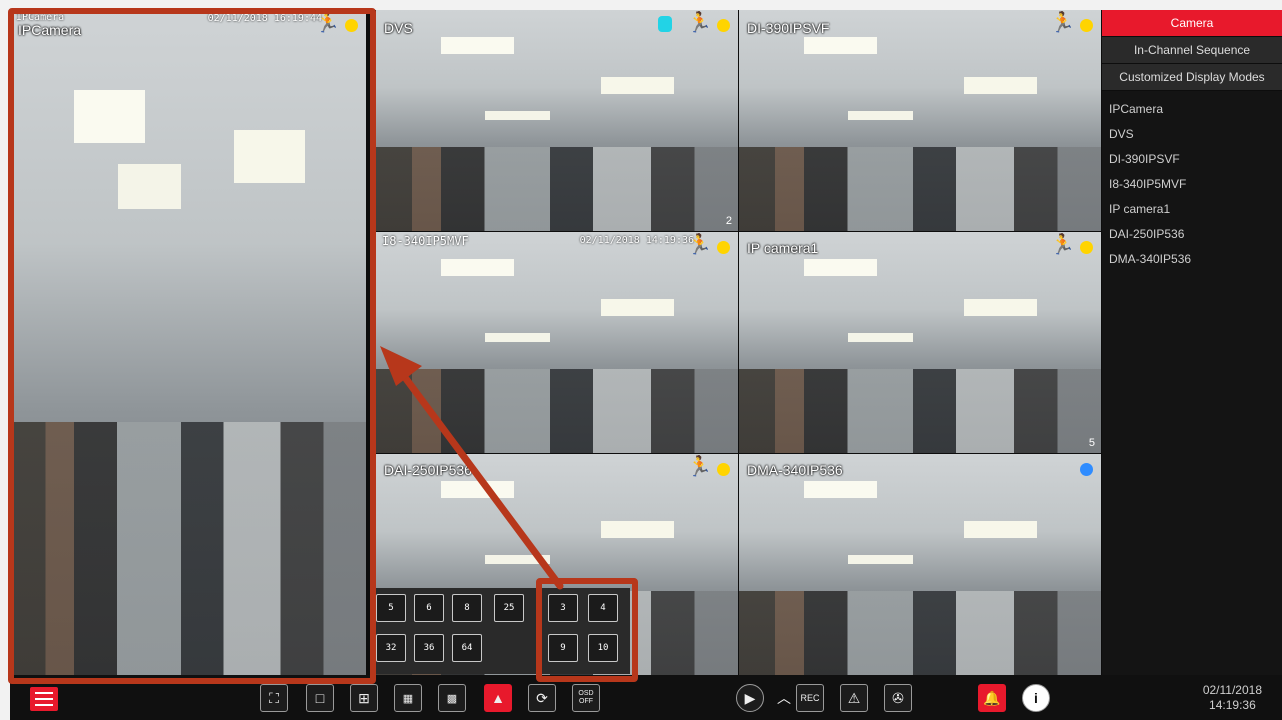  Describe the element at coordinates (1192, 50) in the screenshot. I see `tab-in-channel-sequence: In-Channel Sequence` at that location.